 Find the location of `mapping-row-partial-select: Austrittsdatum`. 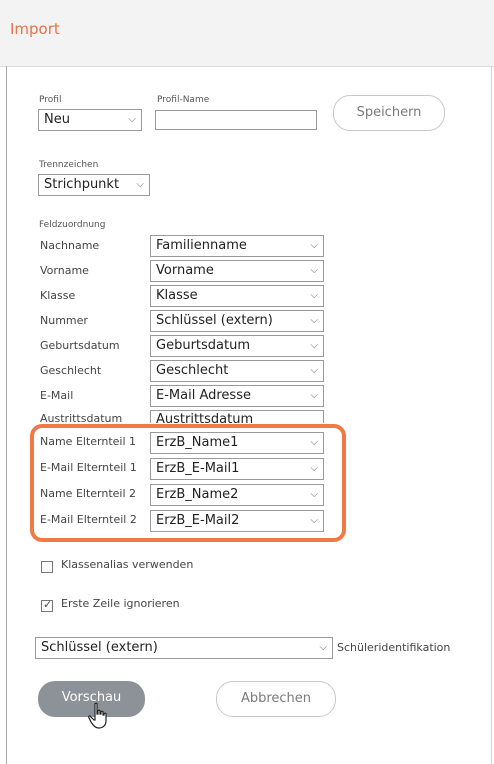

mapping-row-partial-select: Austrittsdatum is located at coordinates (237, 416).